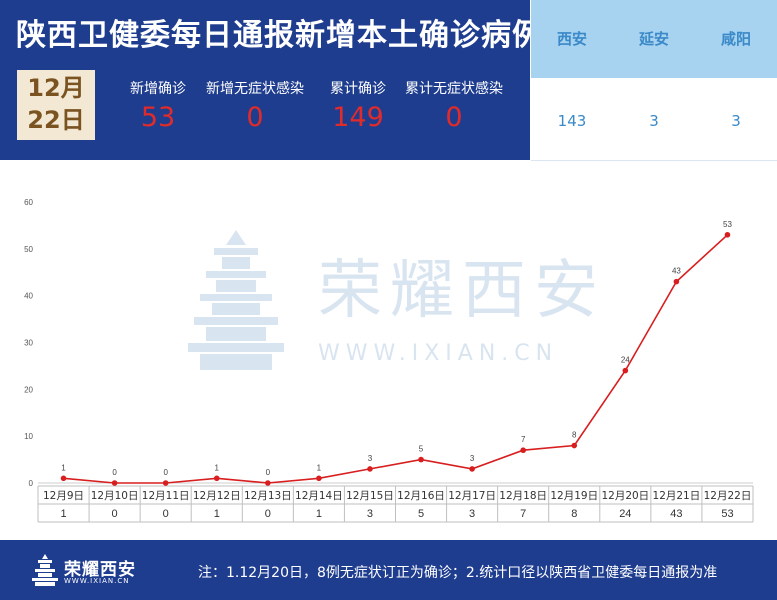  What do you see at coordinates (158, 117) in the screenshot?
I see `stat-value-new-confirmed: 53` at bounding box center [158, 117].